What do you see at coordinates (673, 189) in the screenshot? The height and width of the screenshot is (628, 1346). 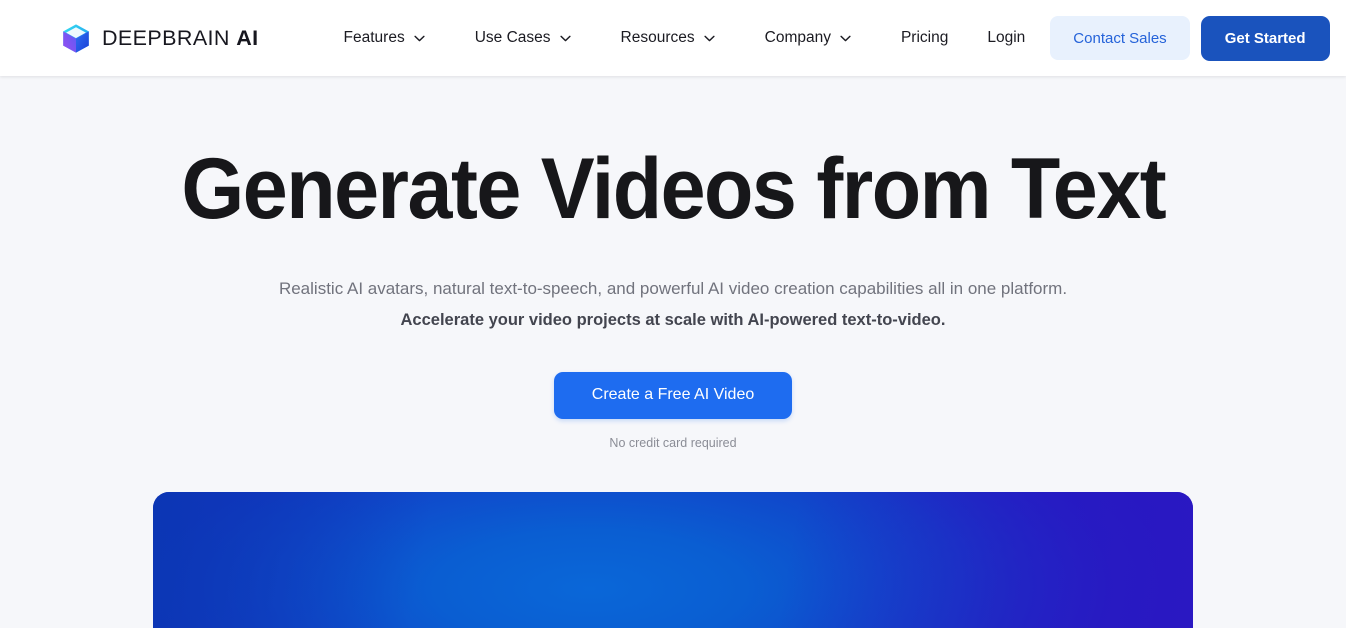 I see `page-title: Generate Videos from Text` at bounding box center [673, 189].